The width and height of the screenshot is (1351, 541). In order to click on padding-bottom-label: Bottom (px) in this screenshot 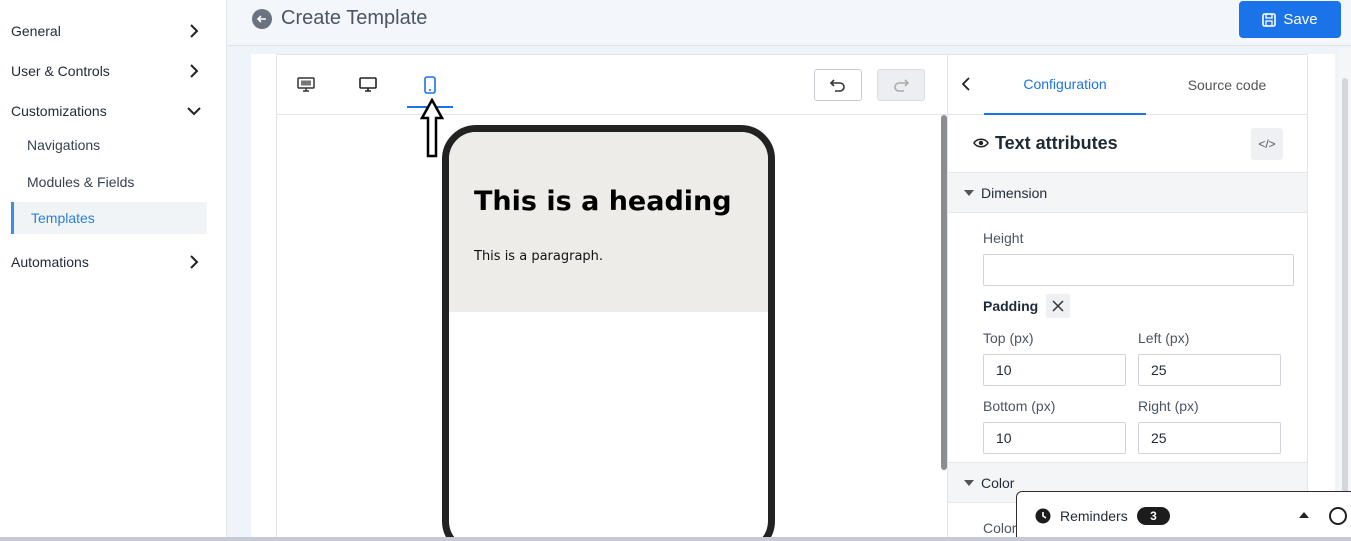, I will do `click(1019, 406)`.